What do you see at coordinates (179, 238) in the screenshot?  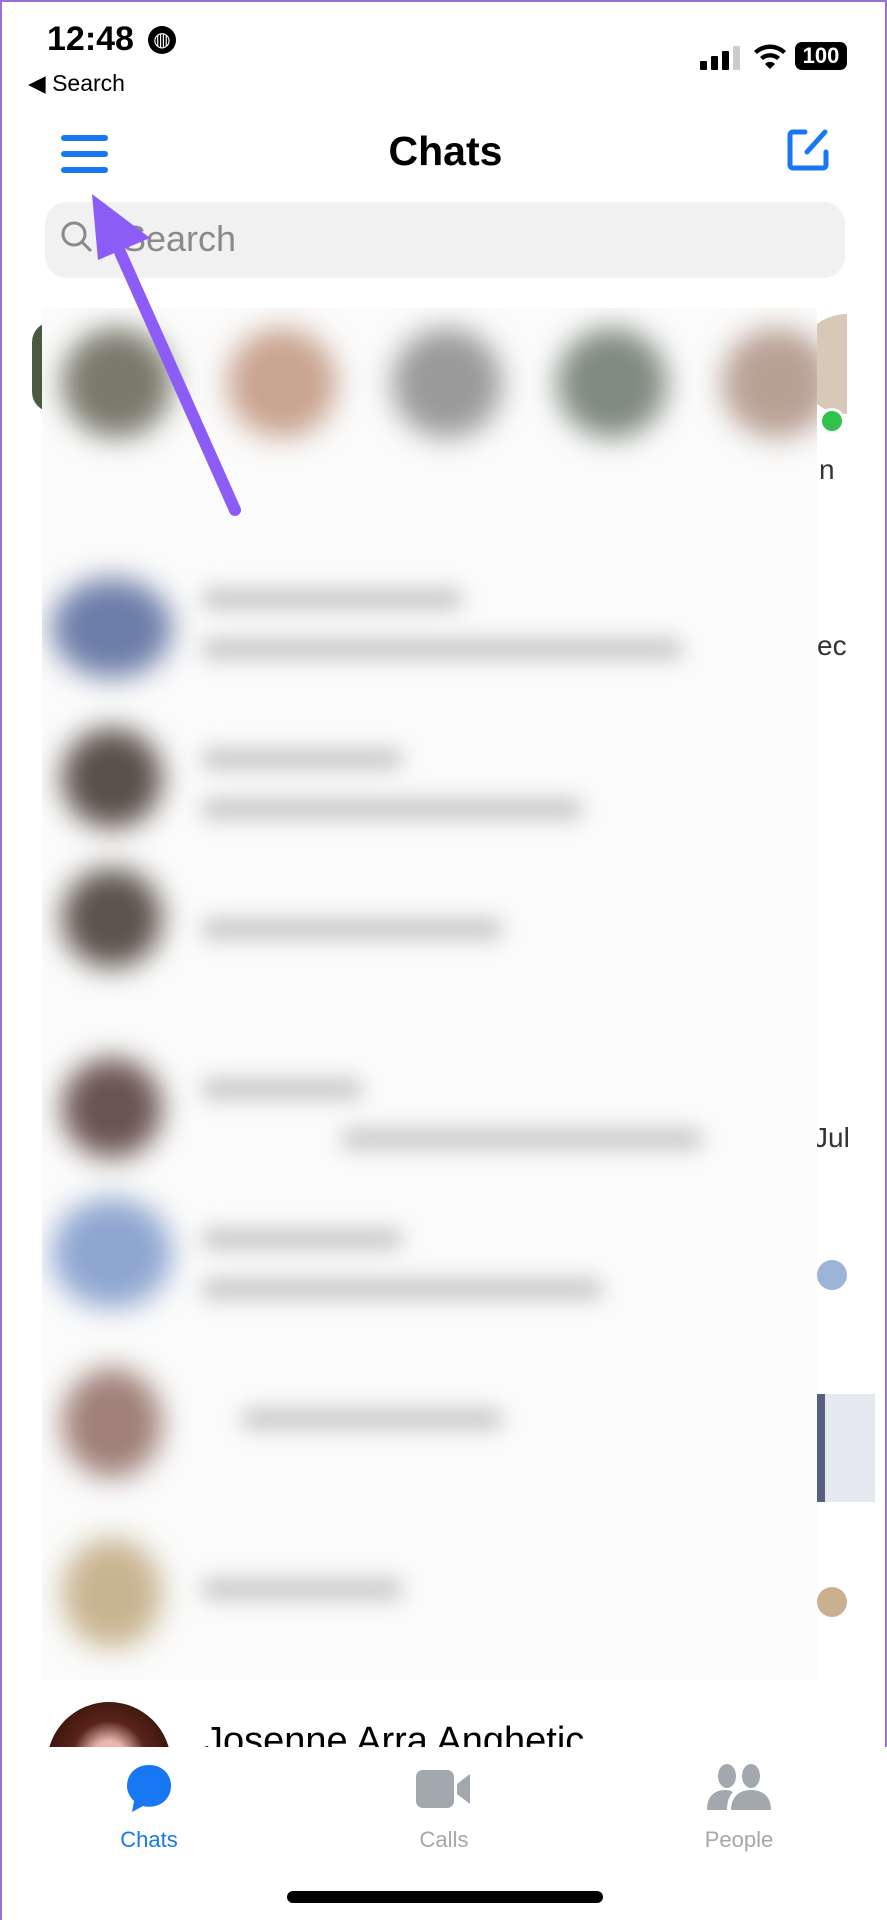 I see `search-placeholder: Search` at bounding box center [179, 238].